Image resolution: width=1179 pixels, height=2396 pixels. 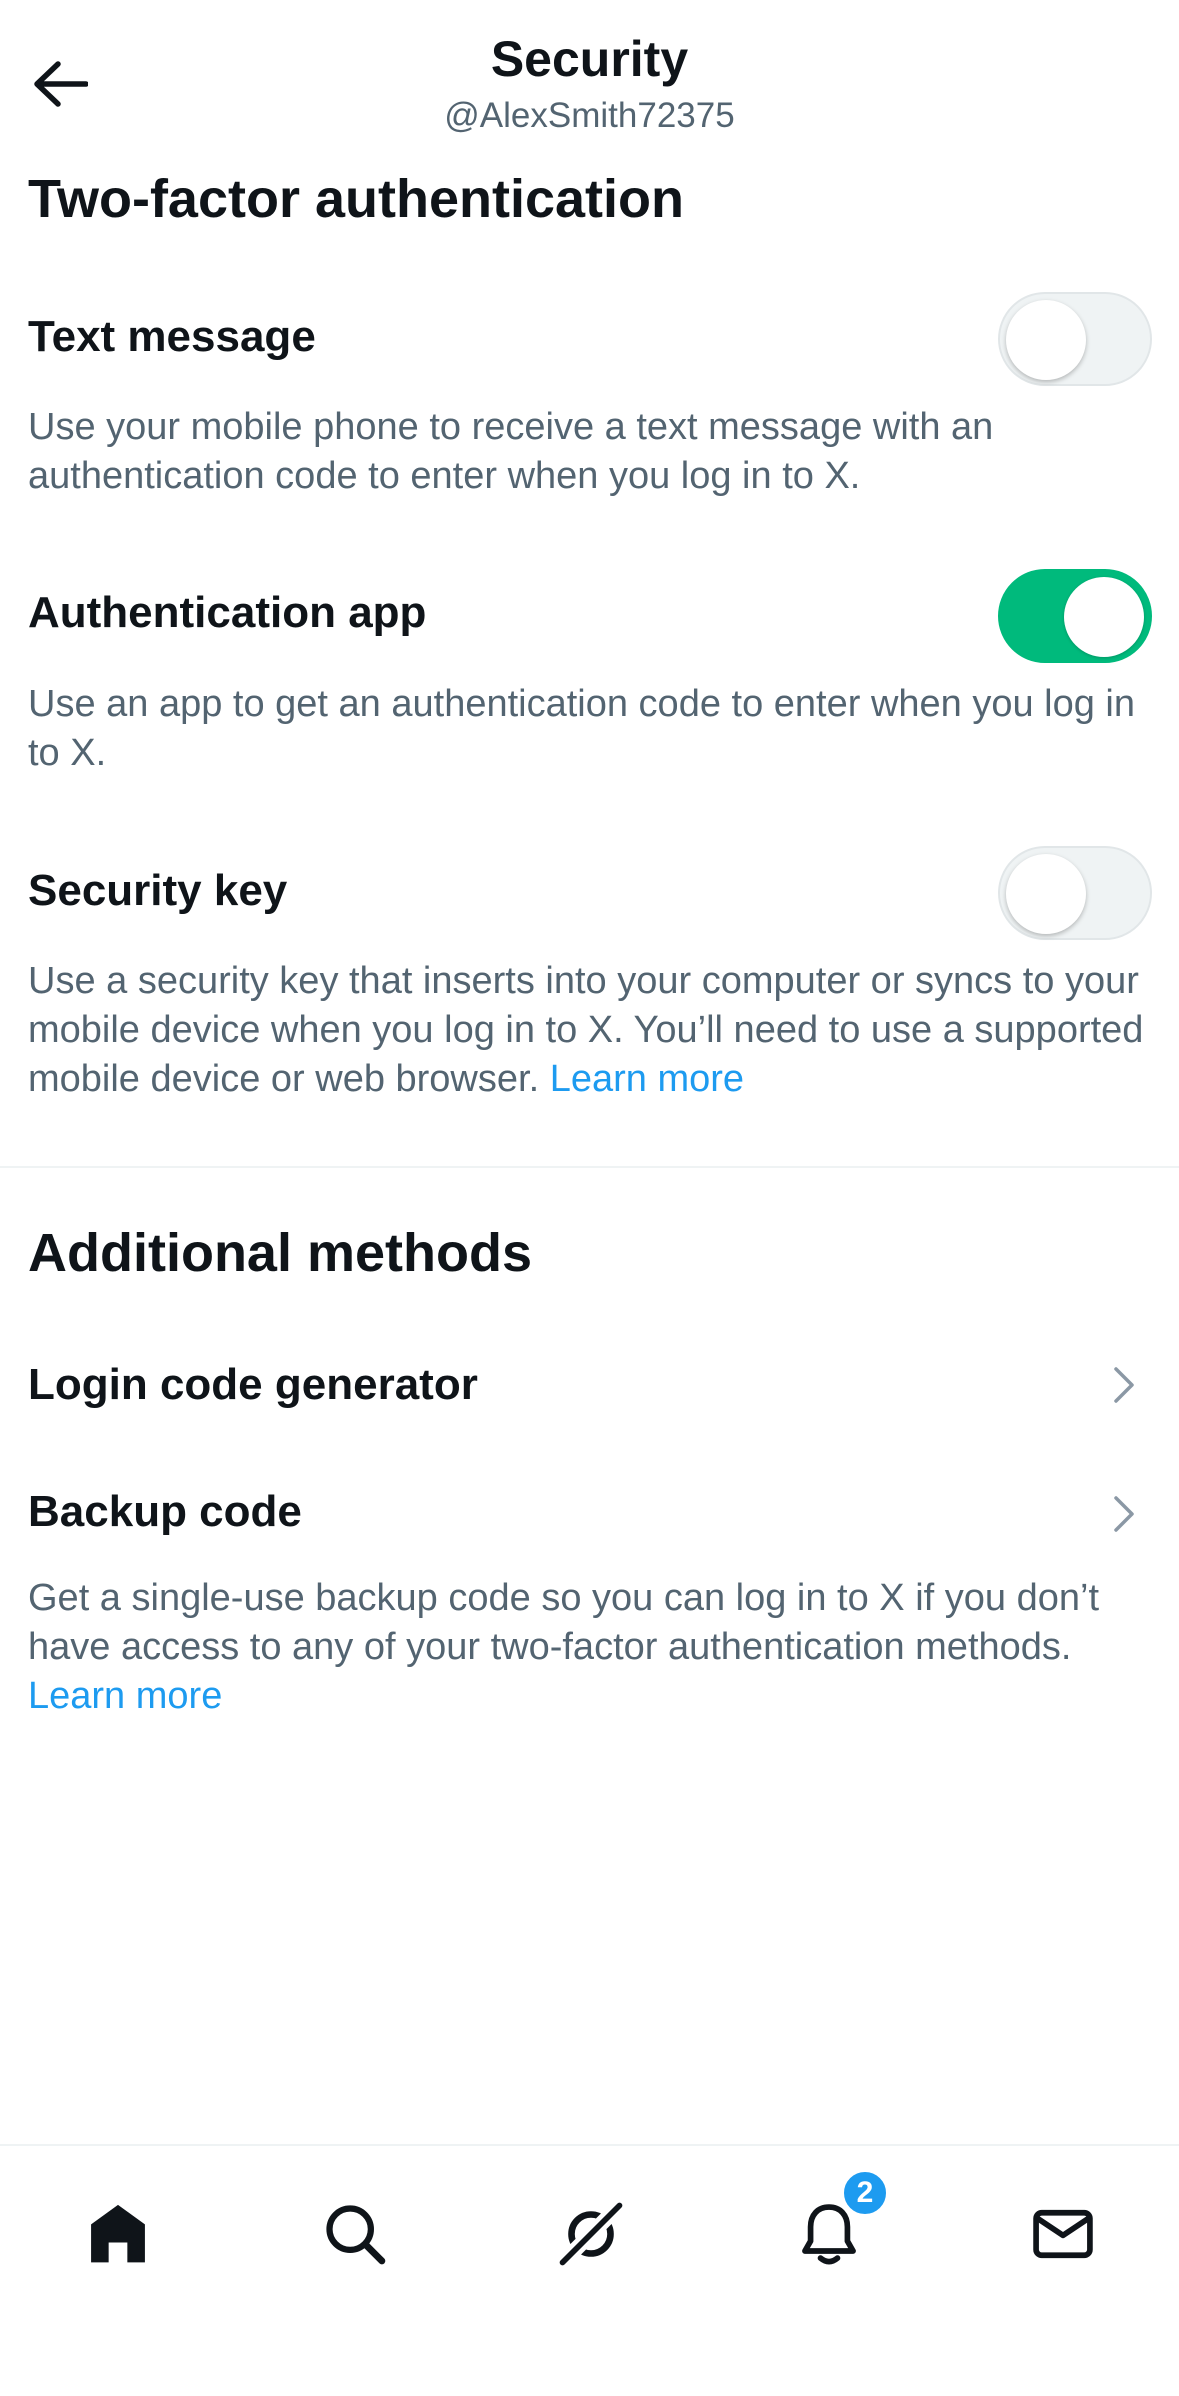 I want to click on search-icon, so click(x=356, y=2235).